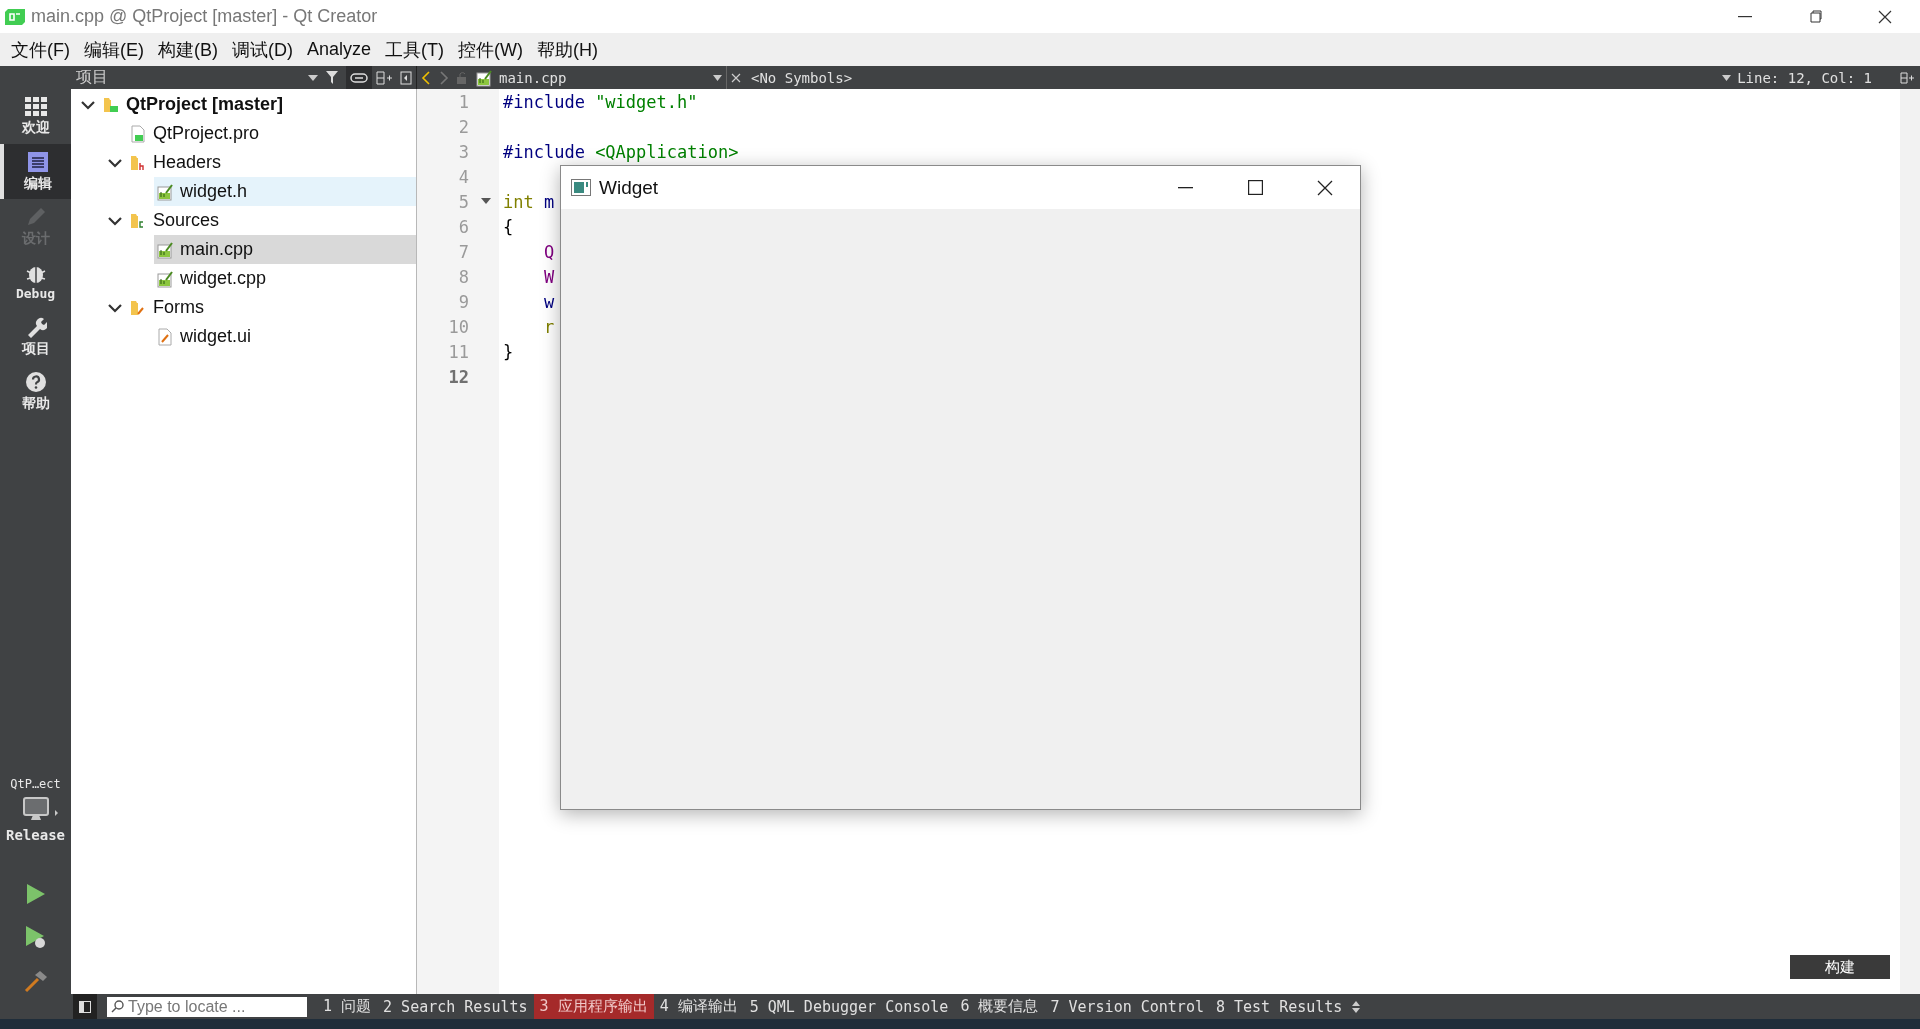 Image resolution: width=1920 pixels, height=1029 pixels. What do you see at coordinates (567, 49) in the screenshot?
I see `menu-item: 帮助(H)` at bounding box center [567, 49].